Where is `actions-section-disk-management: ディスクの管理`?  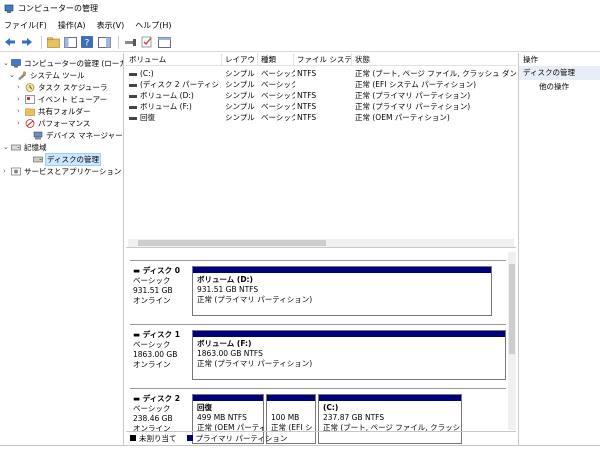 actions-section-disk-management: ディスクの管理 is located at coordinates (559, 73).